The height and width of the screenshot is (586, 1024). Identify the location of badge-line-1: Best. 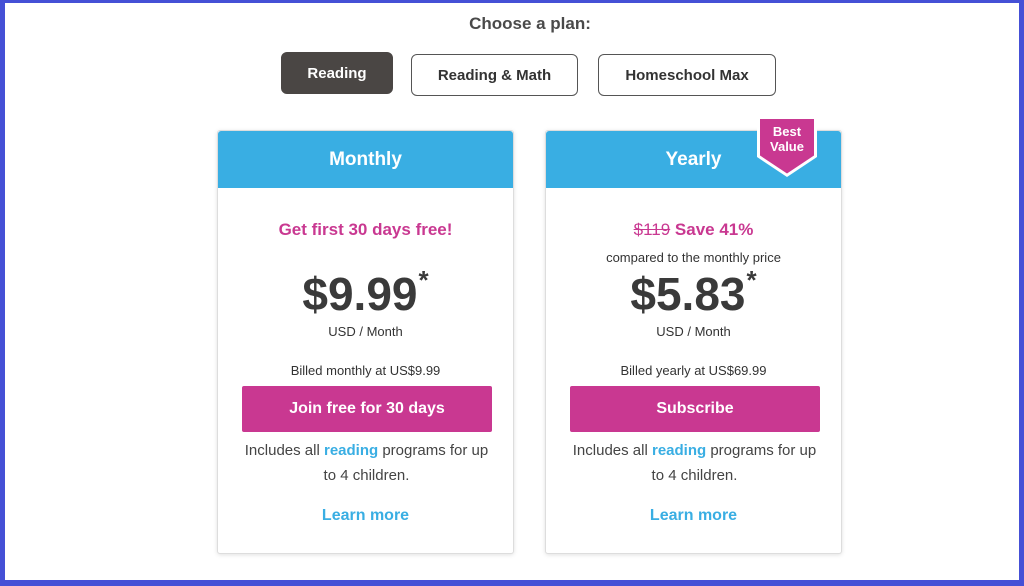
(787, 131).